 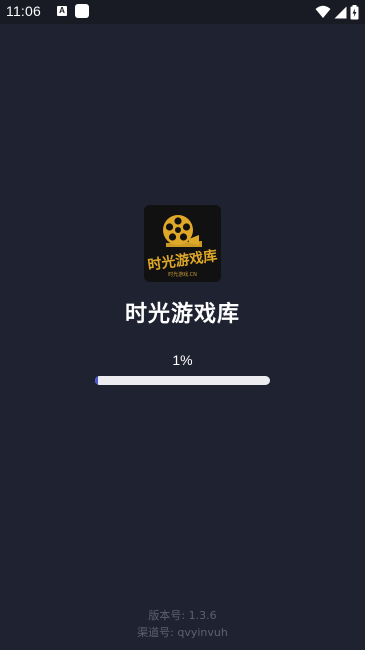 I want to click on square-notification-icon, so click(x=82, y=11).